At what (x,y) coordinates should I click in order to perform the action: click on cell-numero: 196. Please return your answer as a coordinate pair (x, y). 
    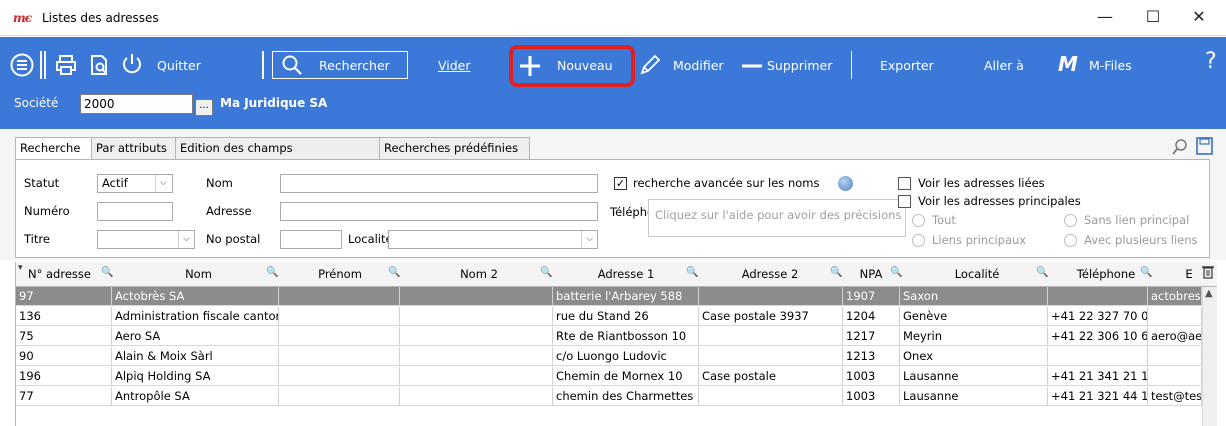
    Looking at the image, I should click on (64, 376).